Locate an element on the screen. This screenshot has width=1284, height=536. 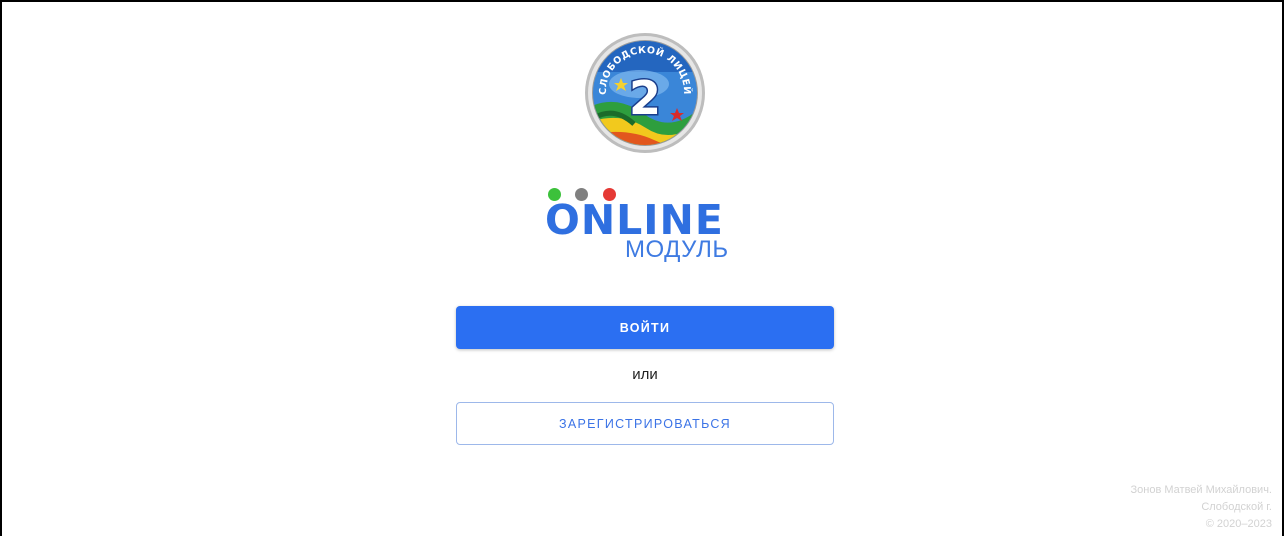
login-button: ВОЙТИ is located at coordinates (645, 327).